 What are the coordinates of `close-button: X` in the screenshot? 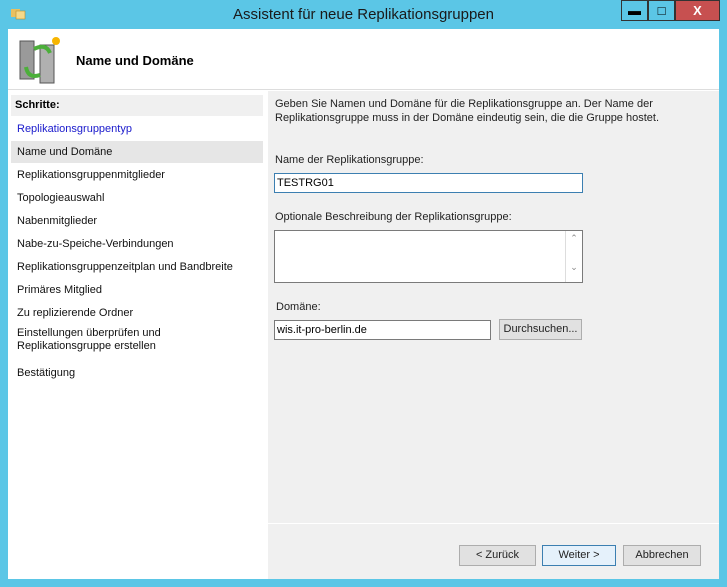 It's located at (697, 10).